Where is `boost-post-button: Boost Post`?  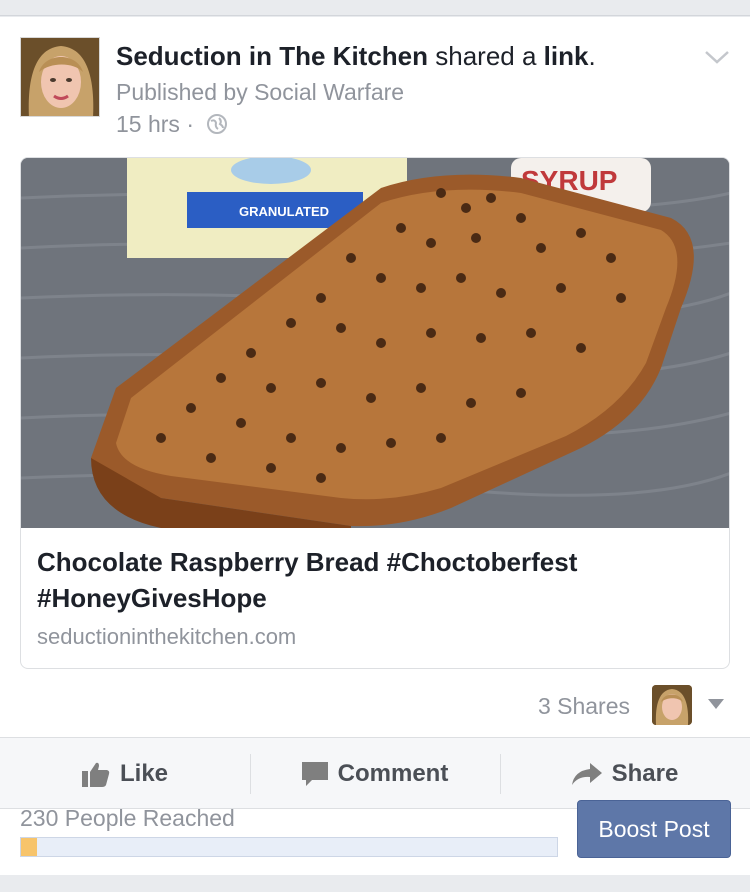
boost-post-button: Boost Post is located at coordinates (654, 829).